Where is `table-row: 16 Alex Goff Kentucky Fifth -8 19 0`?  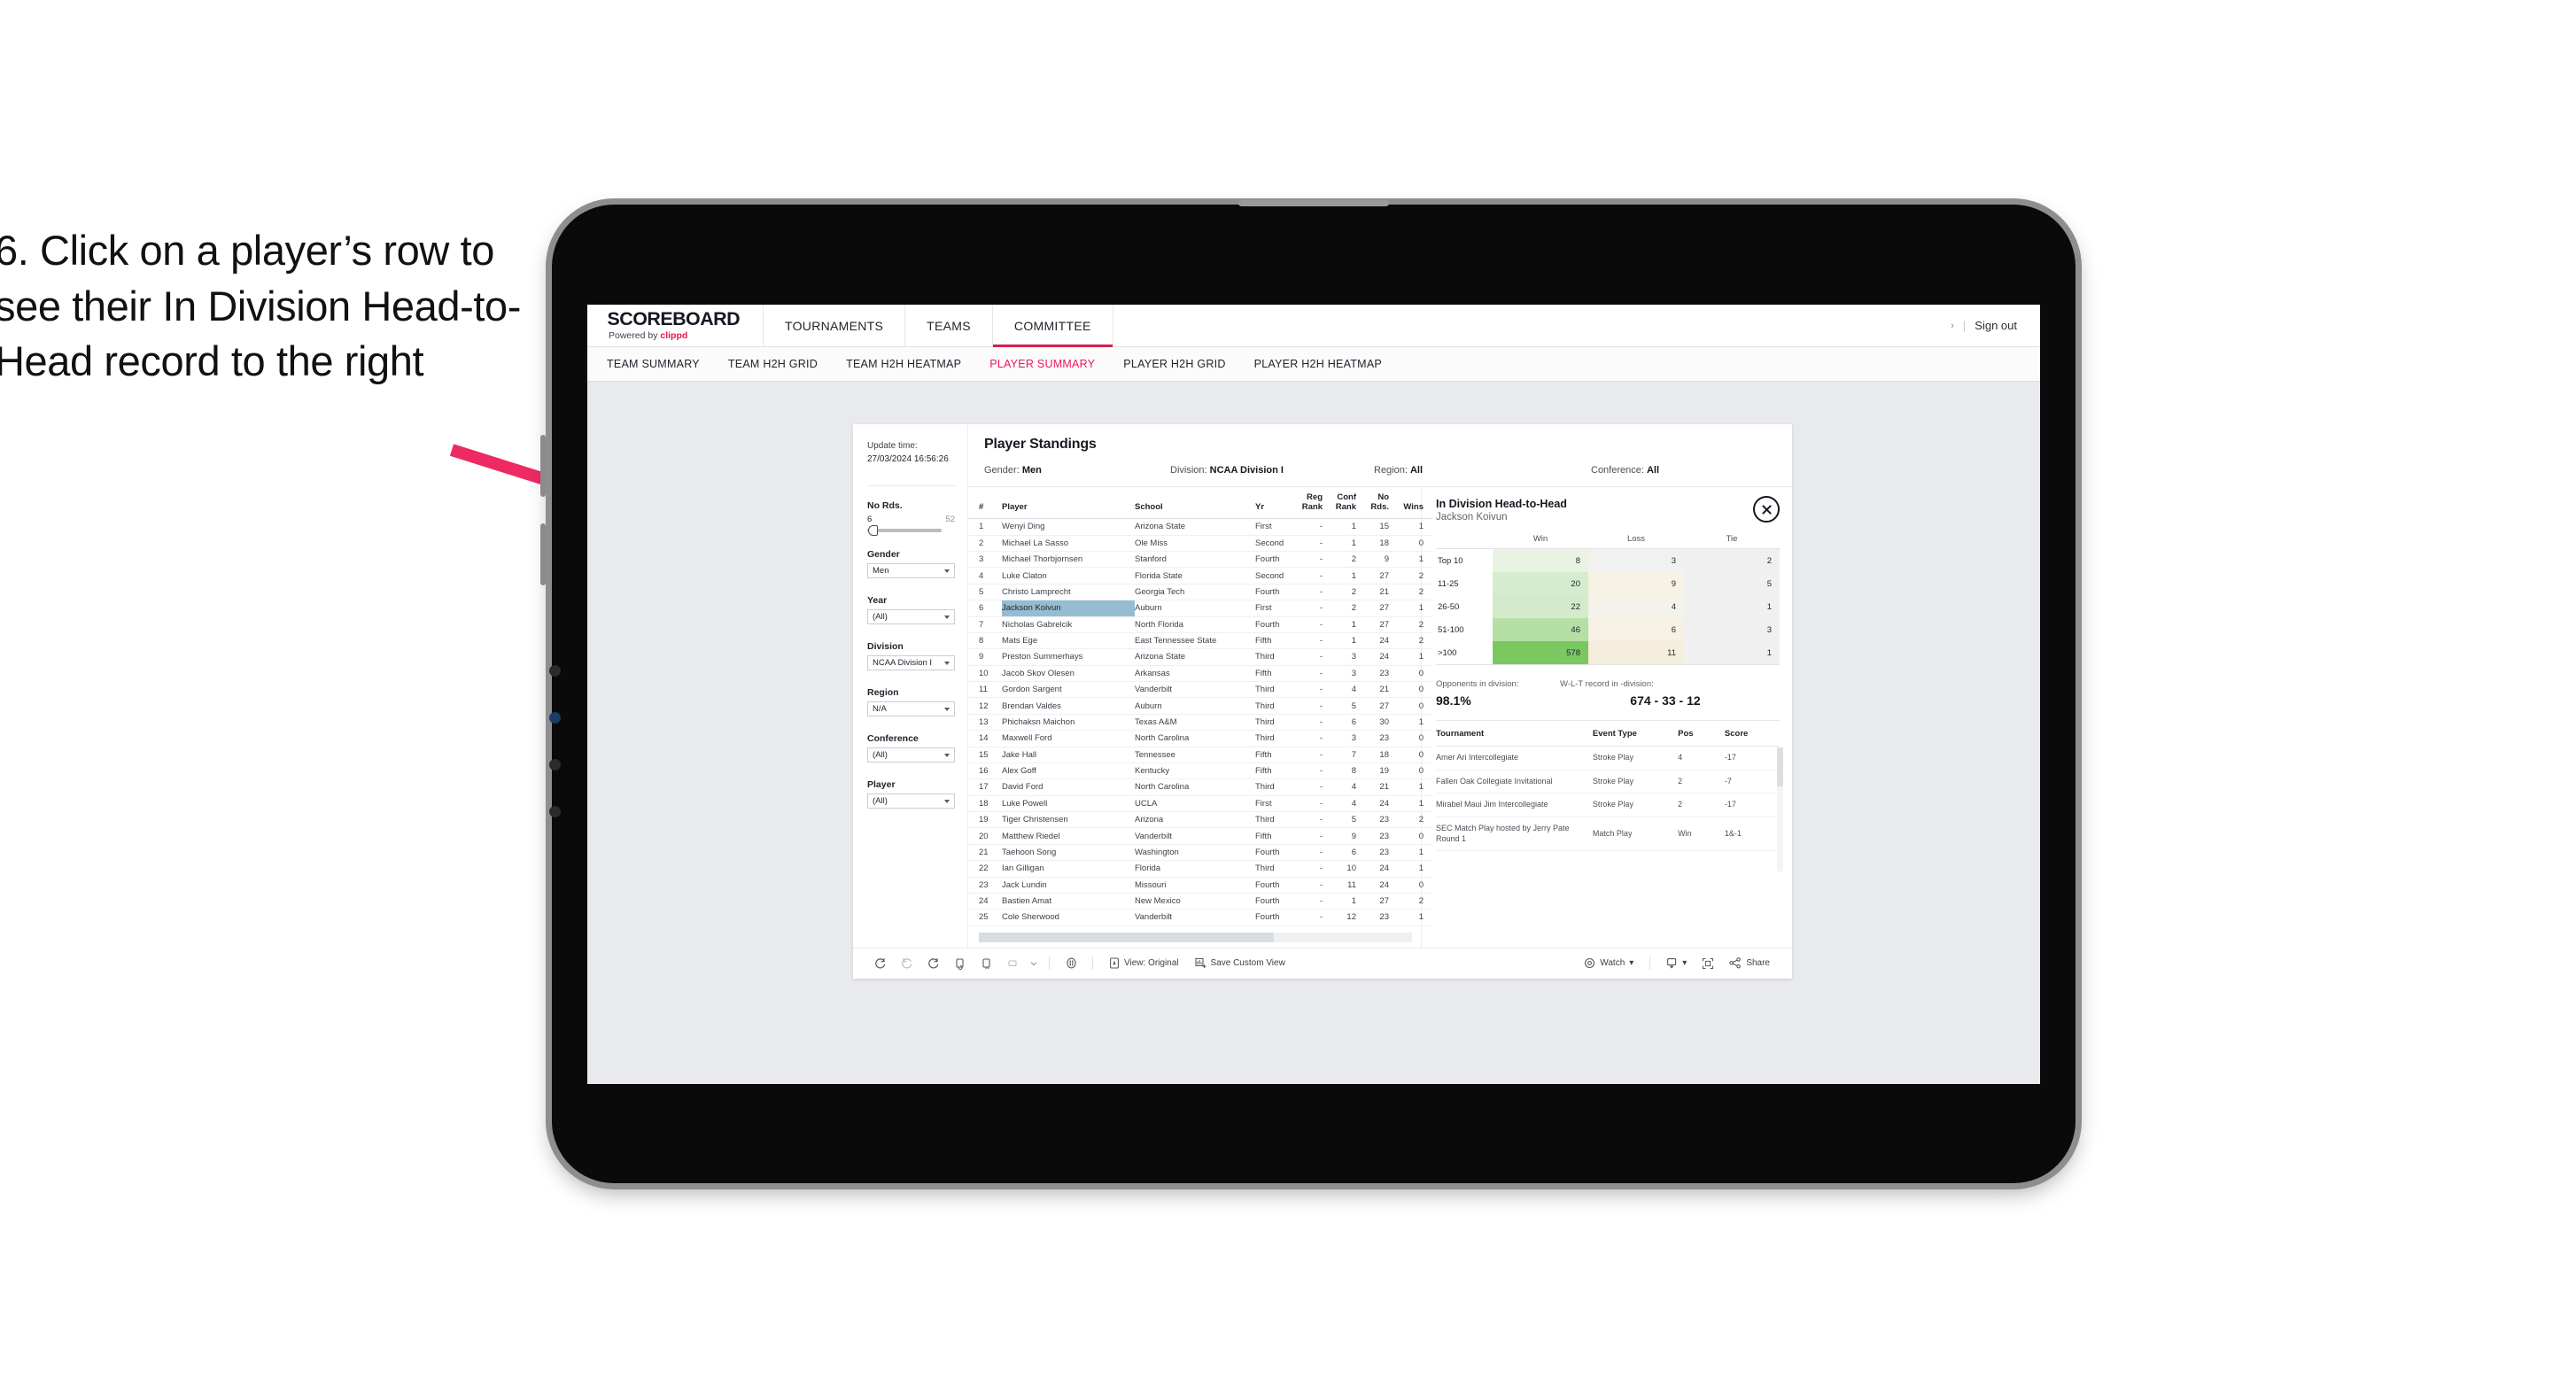 table-row: 16 Alex Goff Kentucky Fifth -8 19 0 is located at coordinates (1200, 771).